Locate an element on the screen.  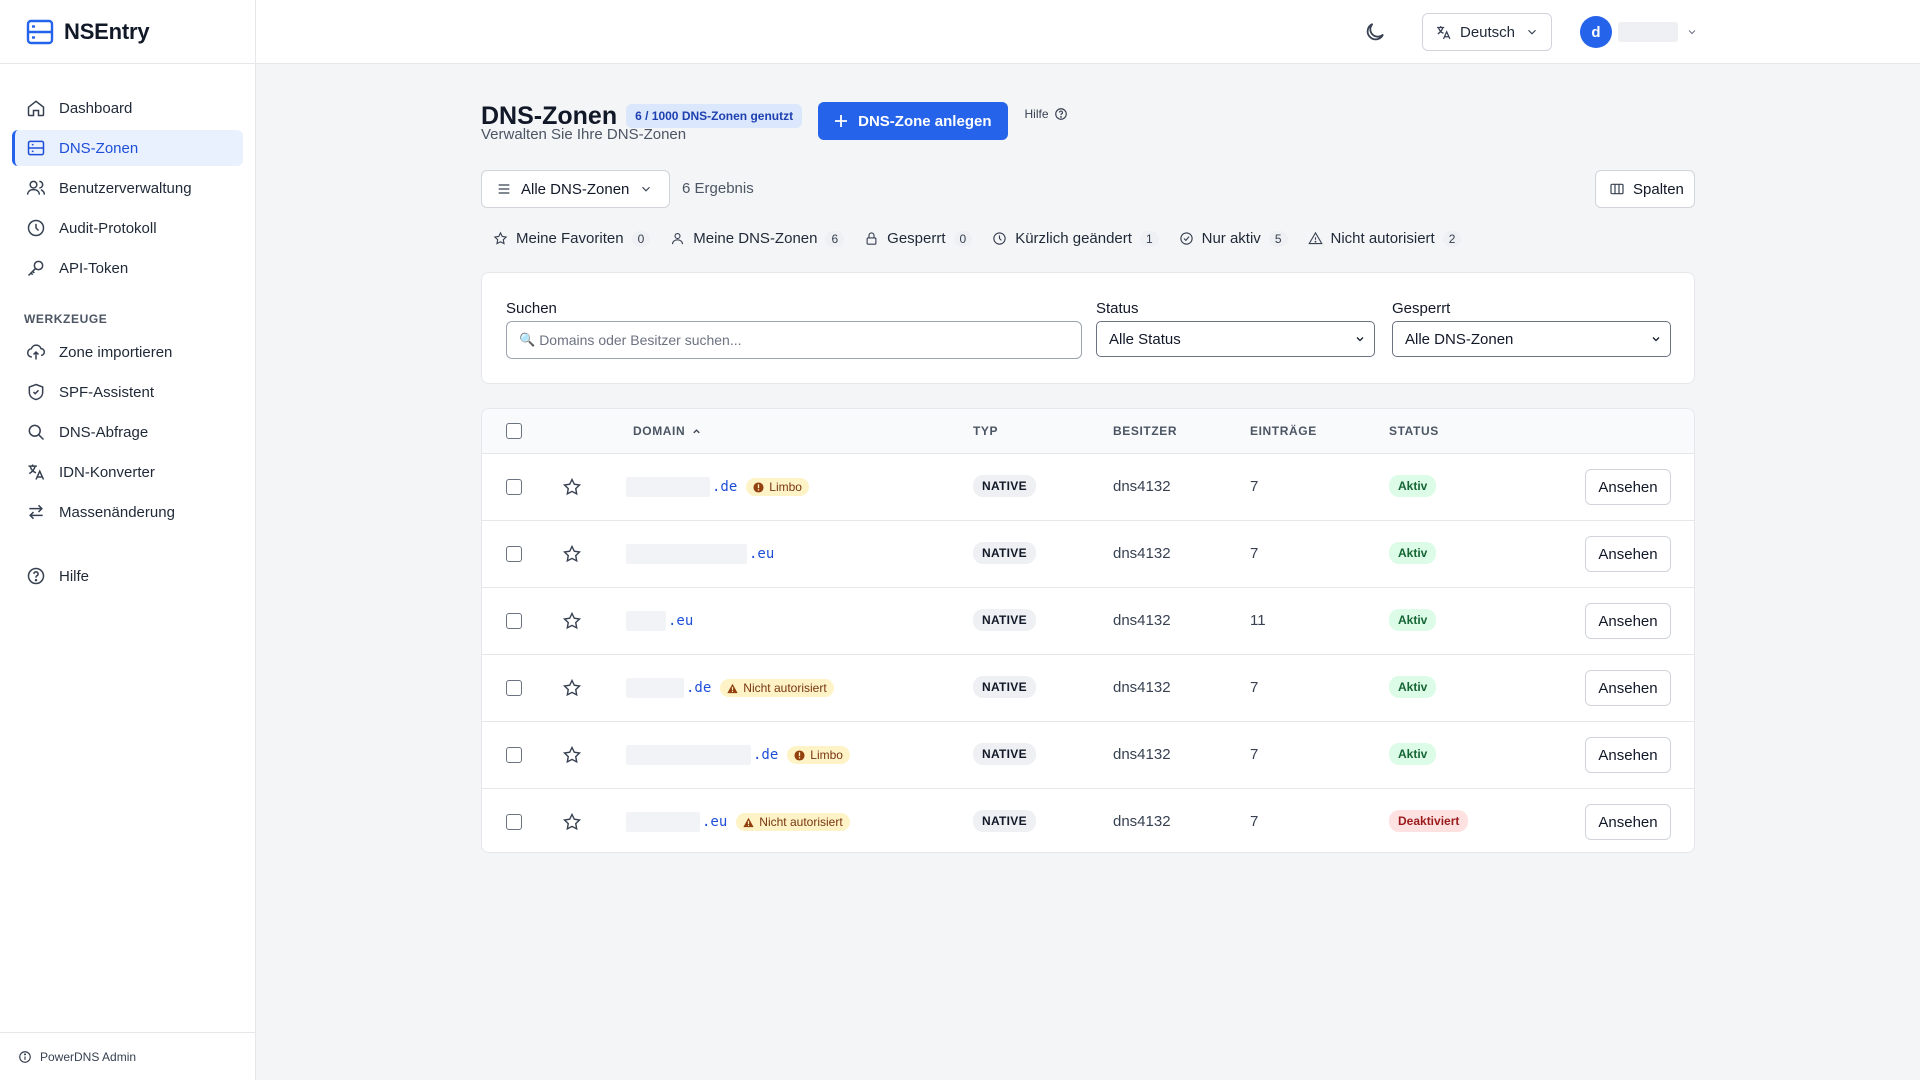
sidebar-item-label: API-Token is located at coordinates (94, 268).